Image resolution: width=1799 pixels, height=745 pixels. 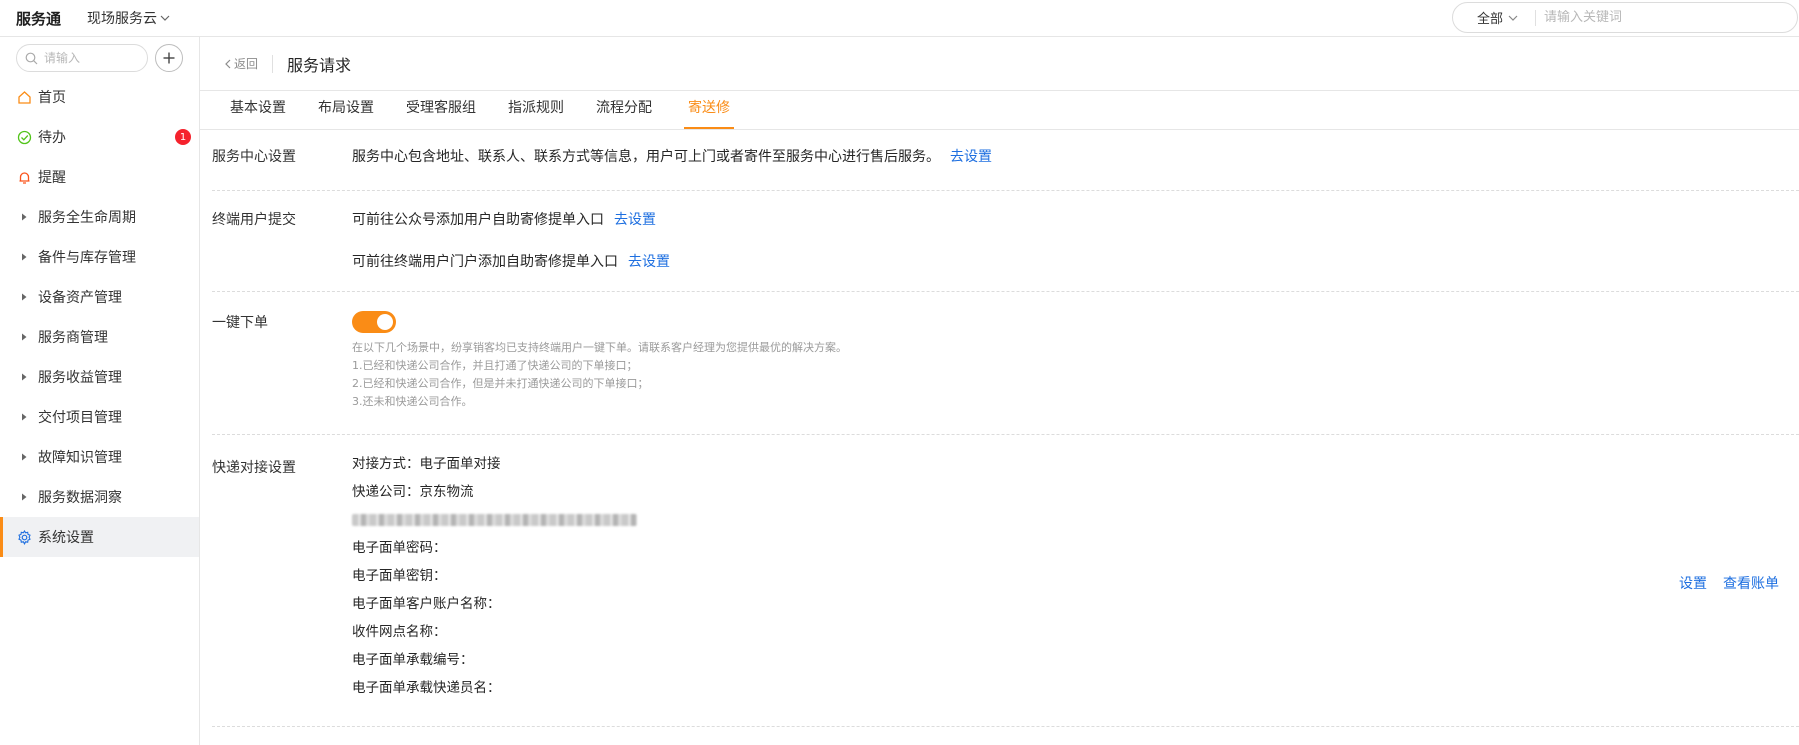 What do you see at coordinates (99, 97) in the screenshot?
I see `sidebar-item-home: 首页` at bounding box center [99, 97].